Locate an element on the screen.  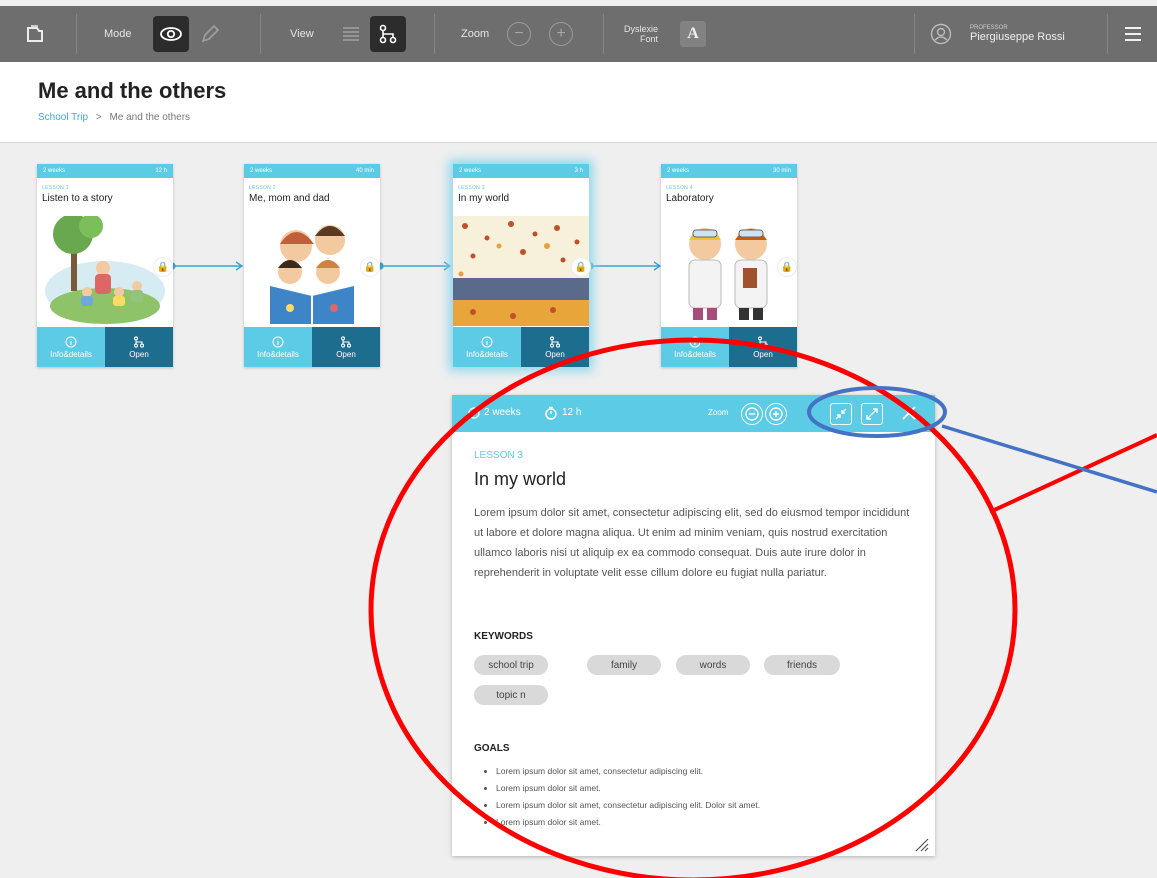
detail-zoom-label: Zoom is located at coordinates (718, 412).